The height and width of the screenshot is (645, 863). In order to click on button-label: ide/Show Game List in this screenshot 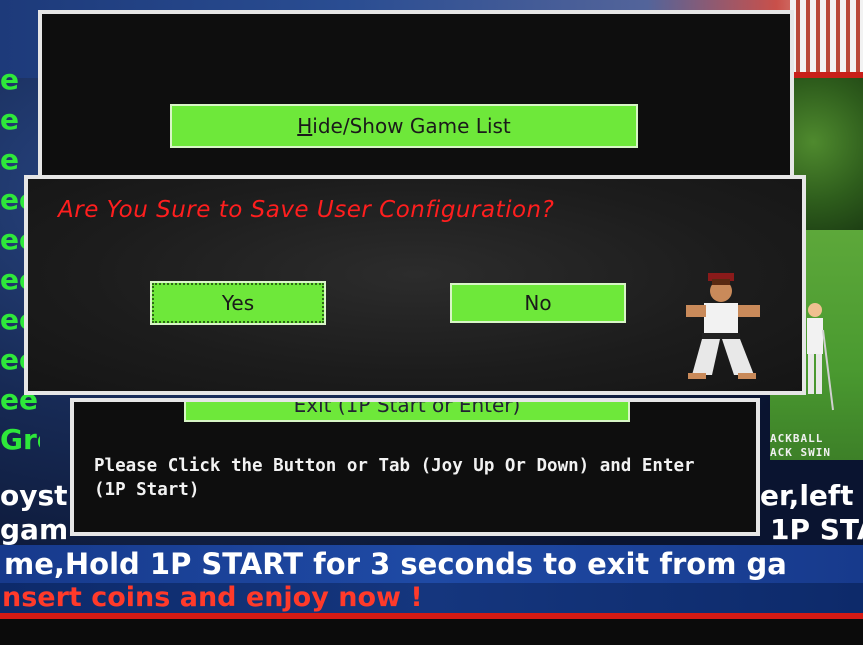, I will do `click(411, 126)`.